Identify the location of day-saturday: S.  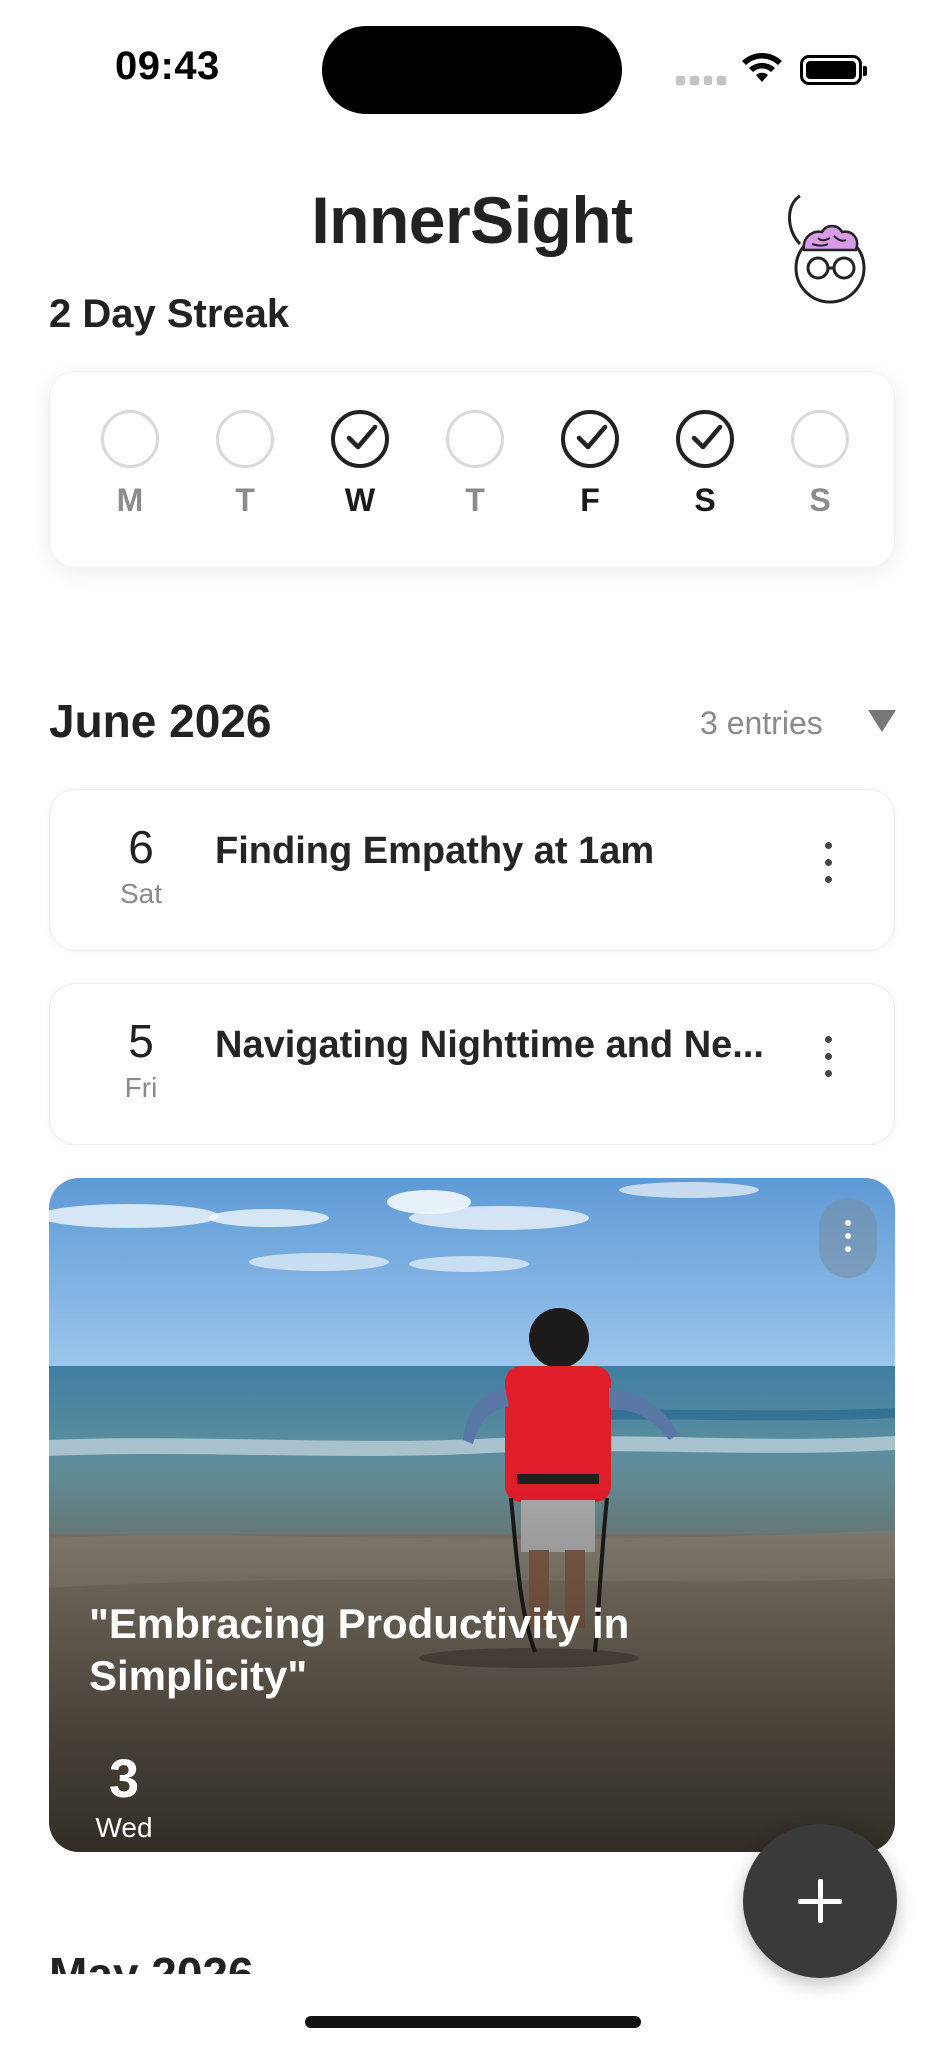
(705, 464).